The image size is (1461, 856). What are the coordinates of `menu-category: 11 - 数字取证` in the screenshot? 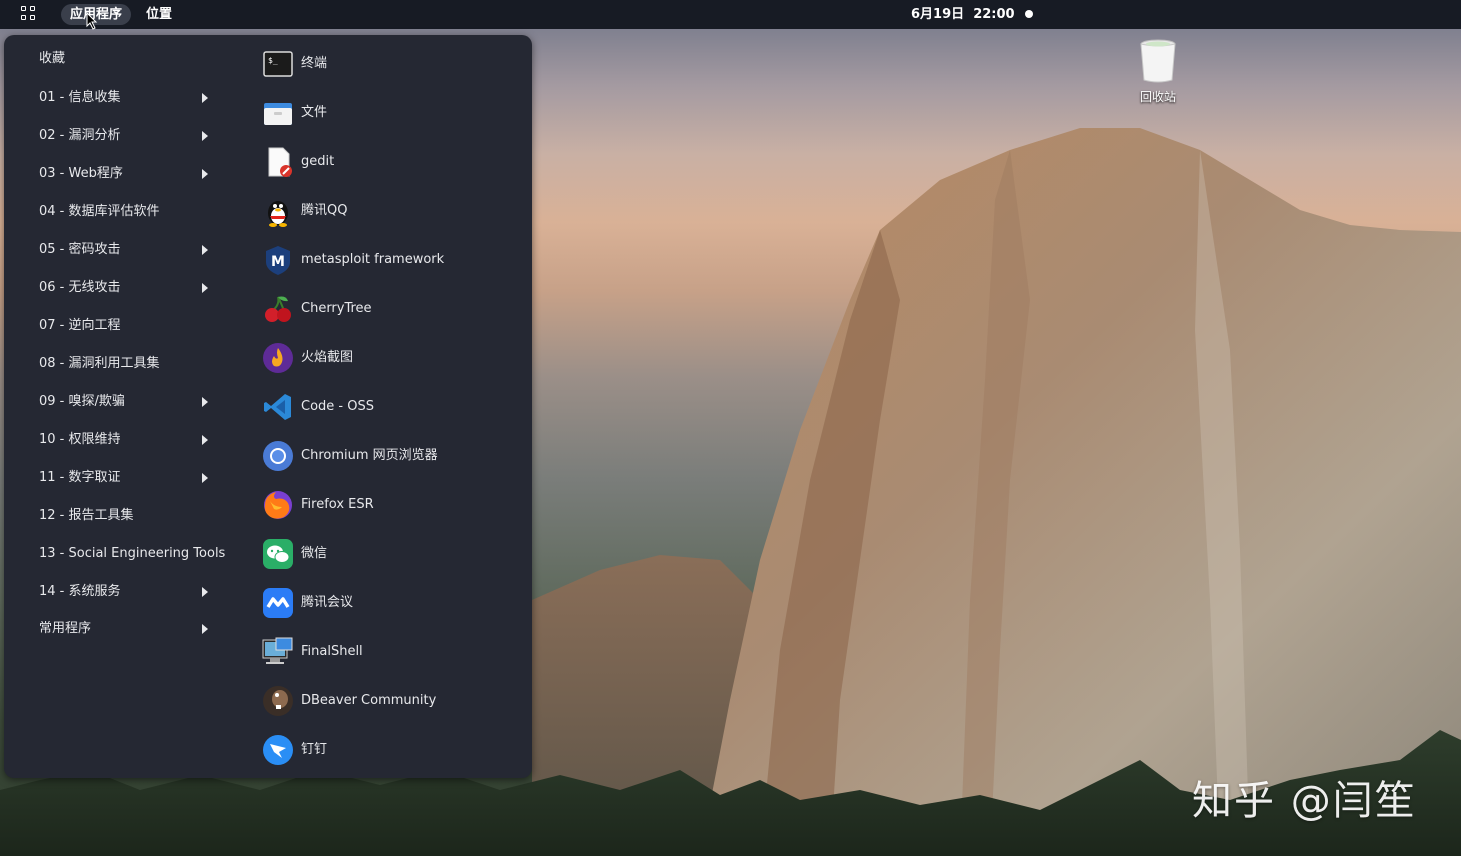 It's located at (139, 478).